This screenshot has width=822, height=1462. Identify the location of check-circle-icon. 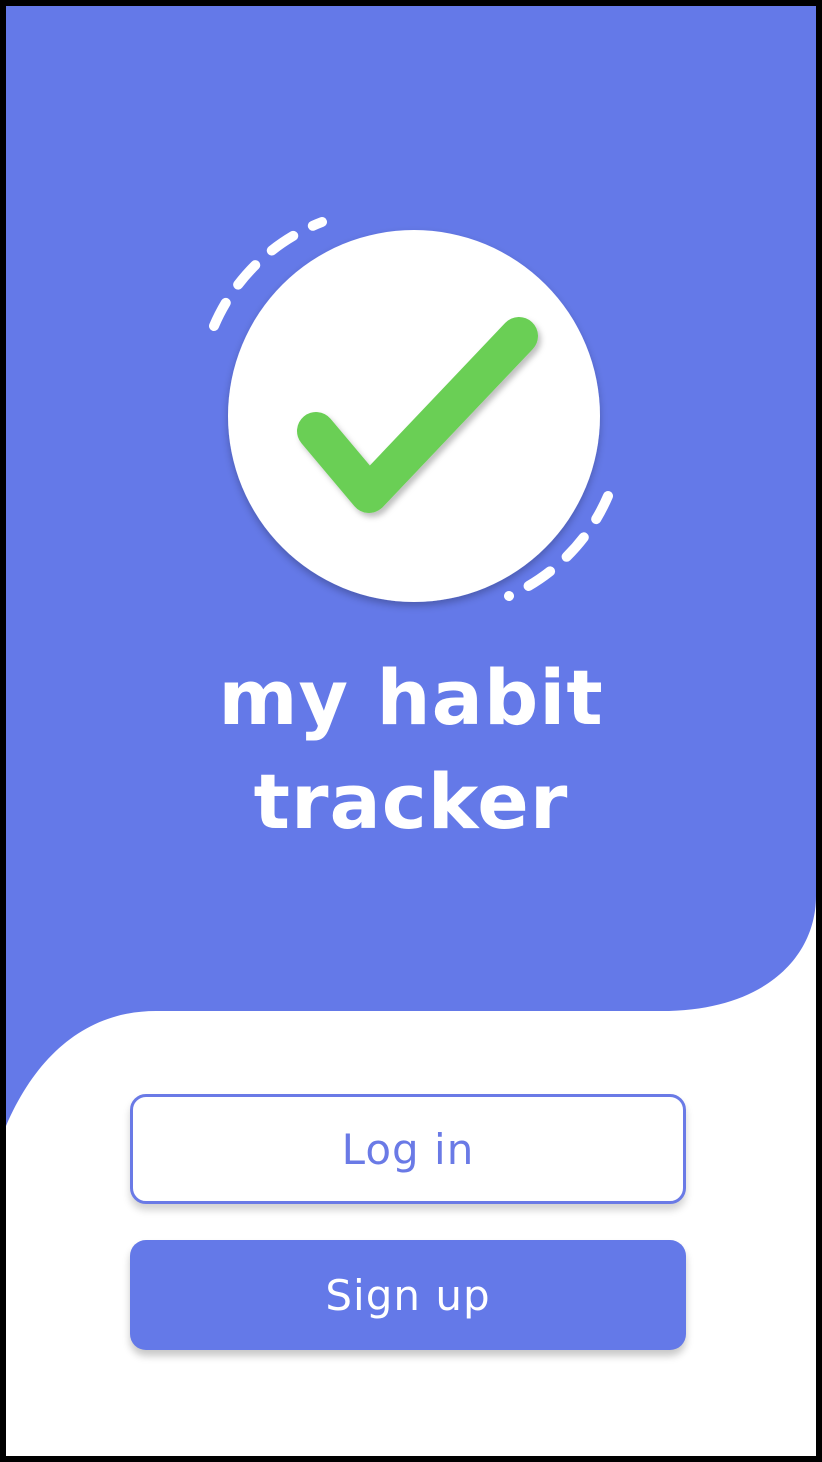
(411, 409).